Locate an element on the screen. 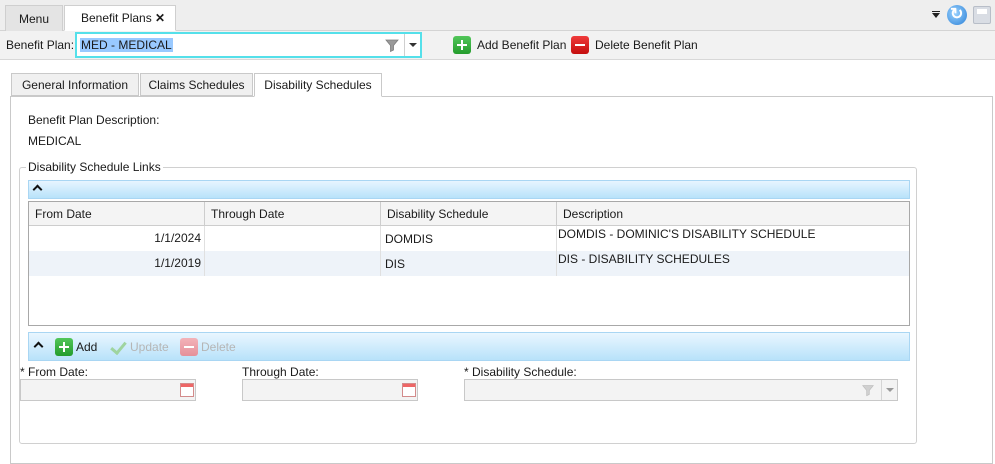 The height and width of the screenshot is (464, 995). checkmark-icon is located at coordinates (118, 347).